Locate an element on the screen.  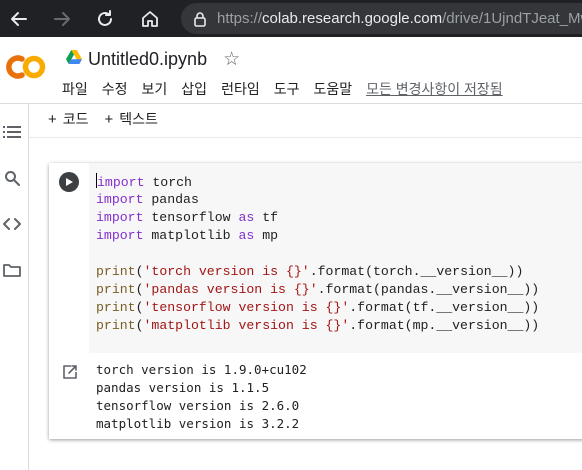
code-text: tensorflow is located at coordinates (191, 217).